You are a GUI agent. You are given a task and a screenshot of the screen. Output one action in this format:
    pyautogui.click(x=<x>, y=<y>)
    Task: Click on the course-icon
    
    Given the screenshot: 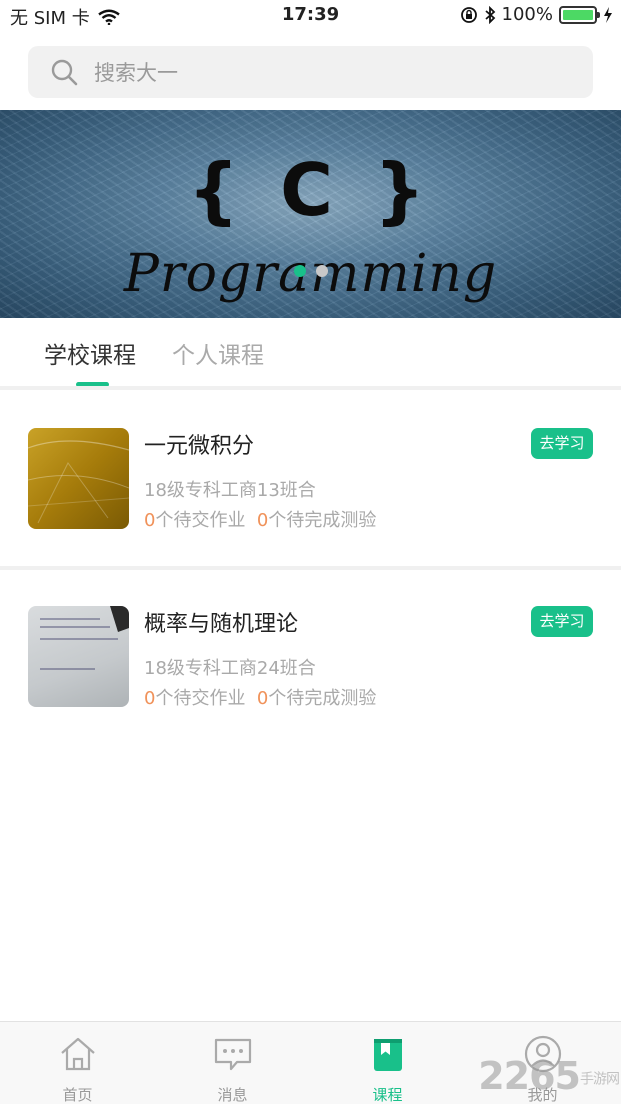 What is the action you would take?
    pyautogui.click(x=388, y=1055)
    